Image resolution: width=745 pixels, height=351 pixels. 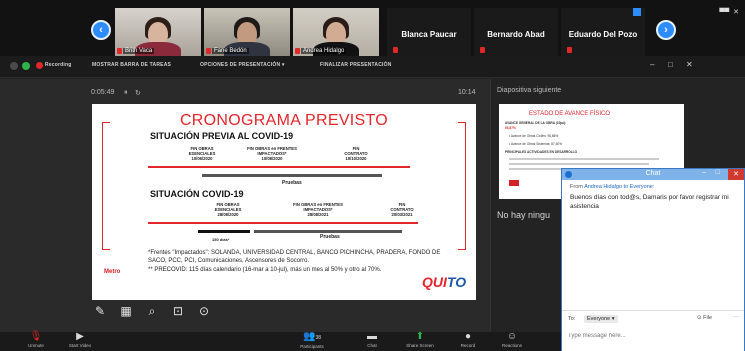 What do you see at coordinates (420, 336) in the screenshot?
I see `share-screen-icon: ⬆` at bounding box center [420, 336].